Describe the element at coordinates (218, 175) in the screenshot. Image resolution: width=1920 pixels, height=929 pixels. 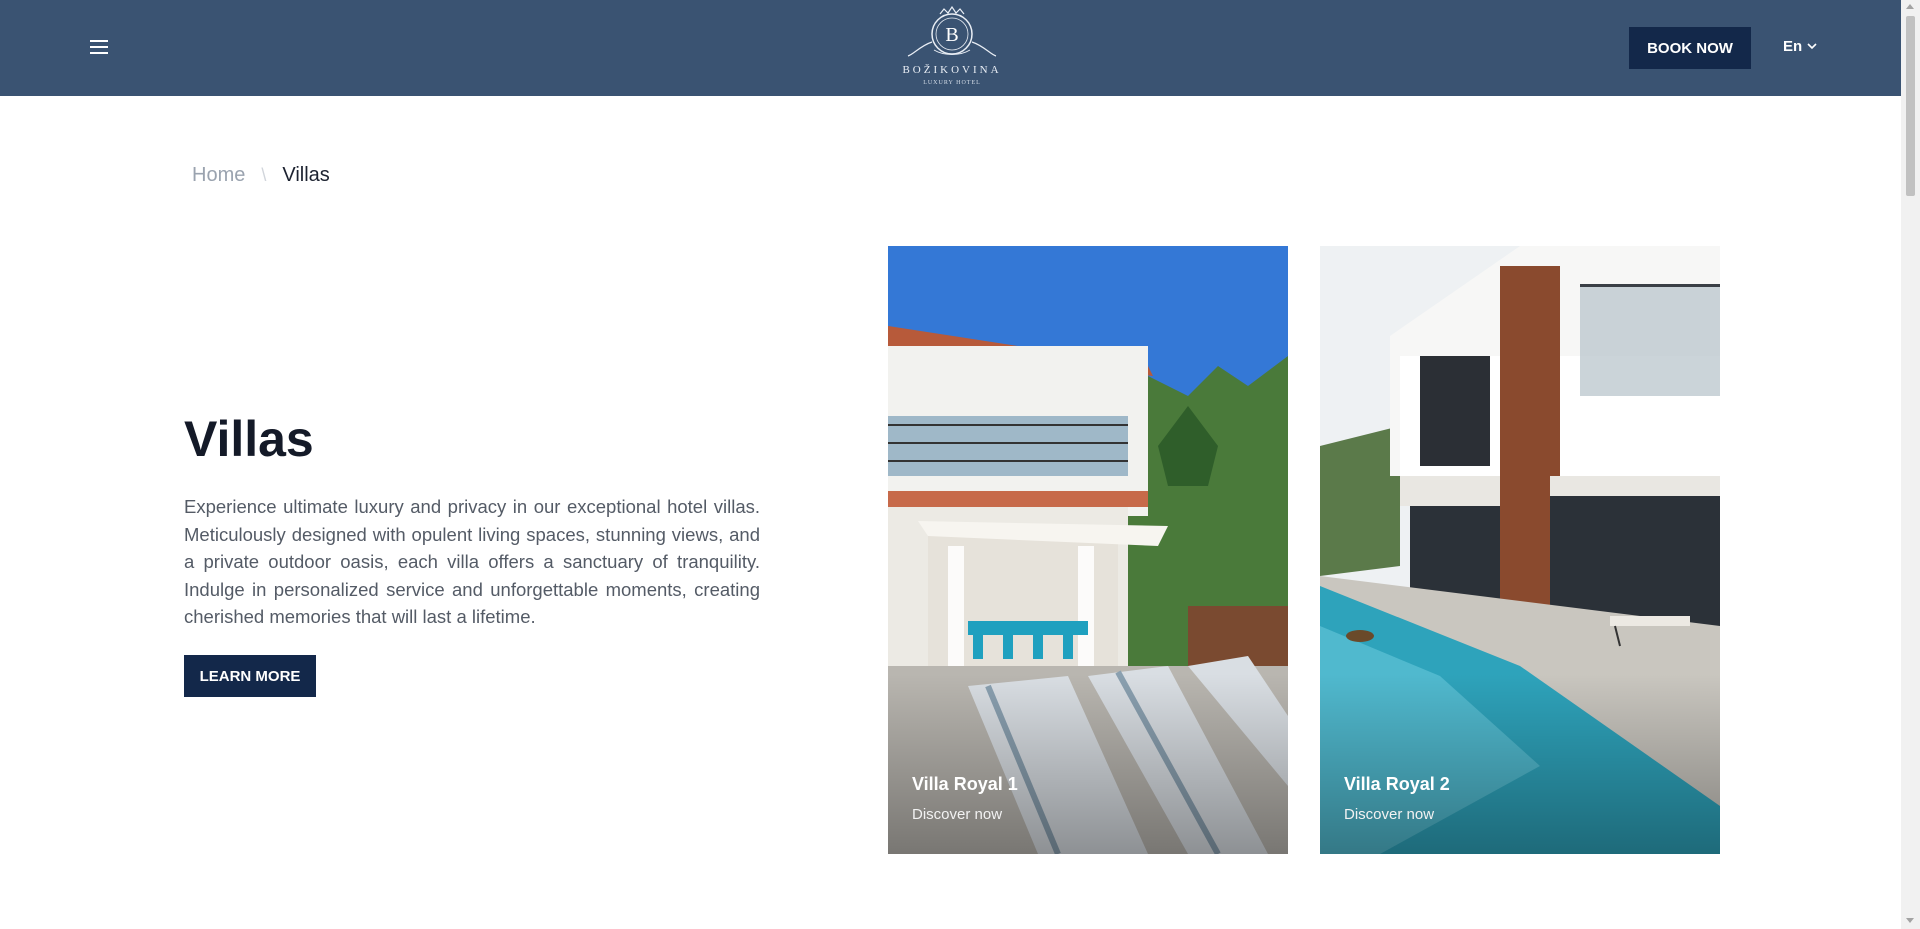
I see `breadcrumb-home-link: Home` at that location.